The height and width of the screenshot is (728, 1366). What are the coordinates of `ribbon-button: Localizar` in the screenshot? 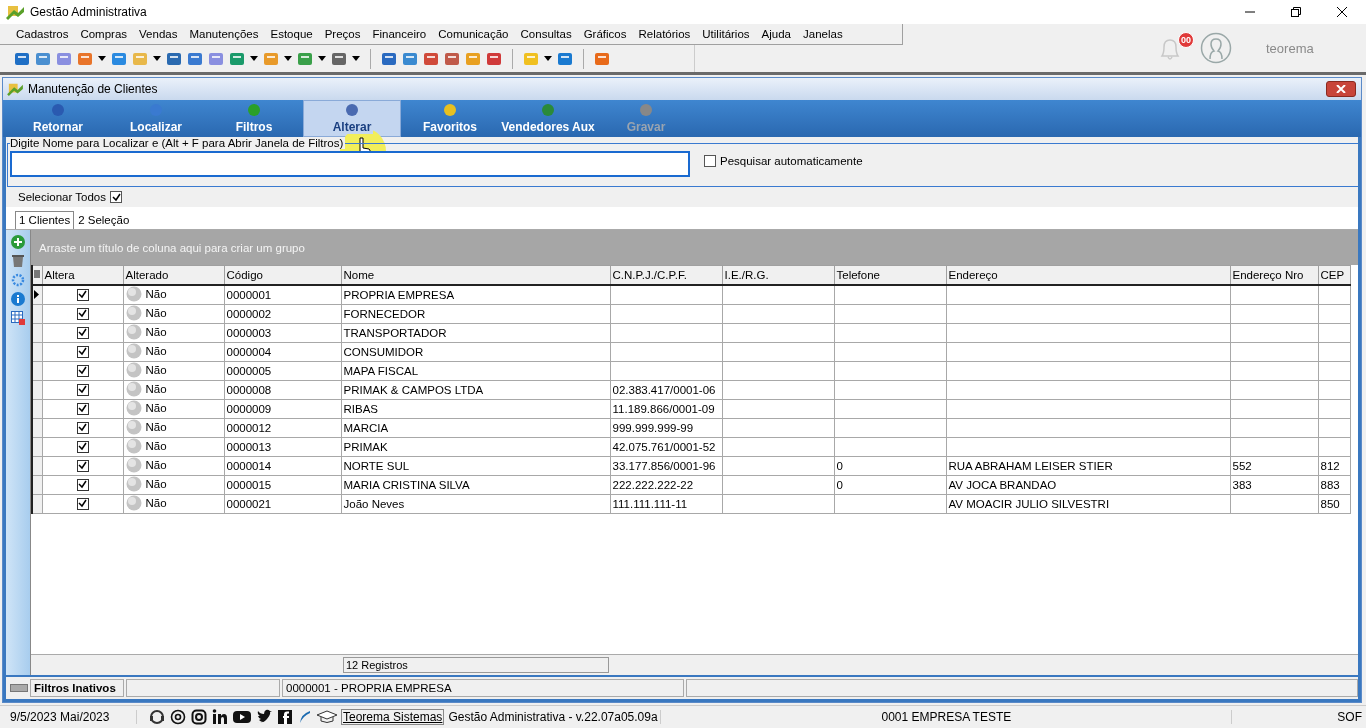 It's located at (156, 118).